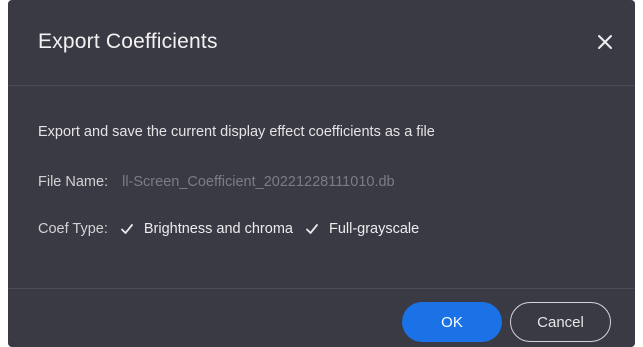  Describe the element at coordinates (258, 182) in the screenshot. I see `file-name-value: ll-Screen_Coefficient_20221228111010.db` at that location.